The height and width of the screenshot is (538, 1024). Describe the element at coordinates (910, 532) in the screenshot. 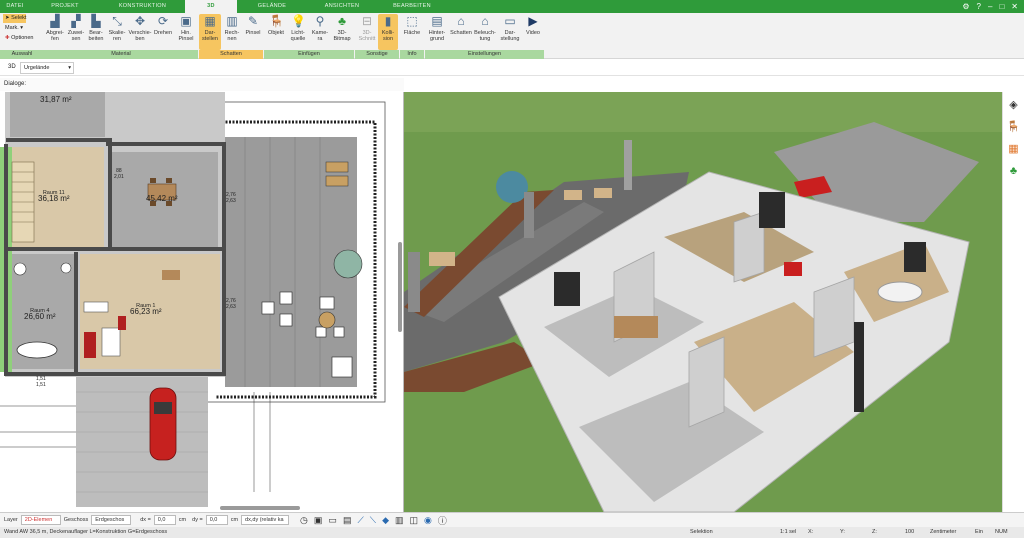

I see `status-zoom: 100` at that location.